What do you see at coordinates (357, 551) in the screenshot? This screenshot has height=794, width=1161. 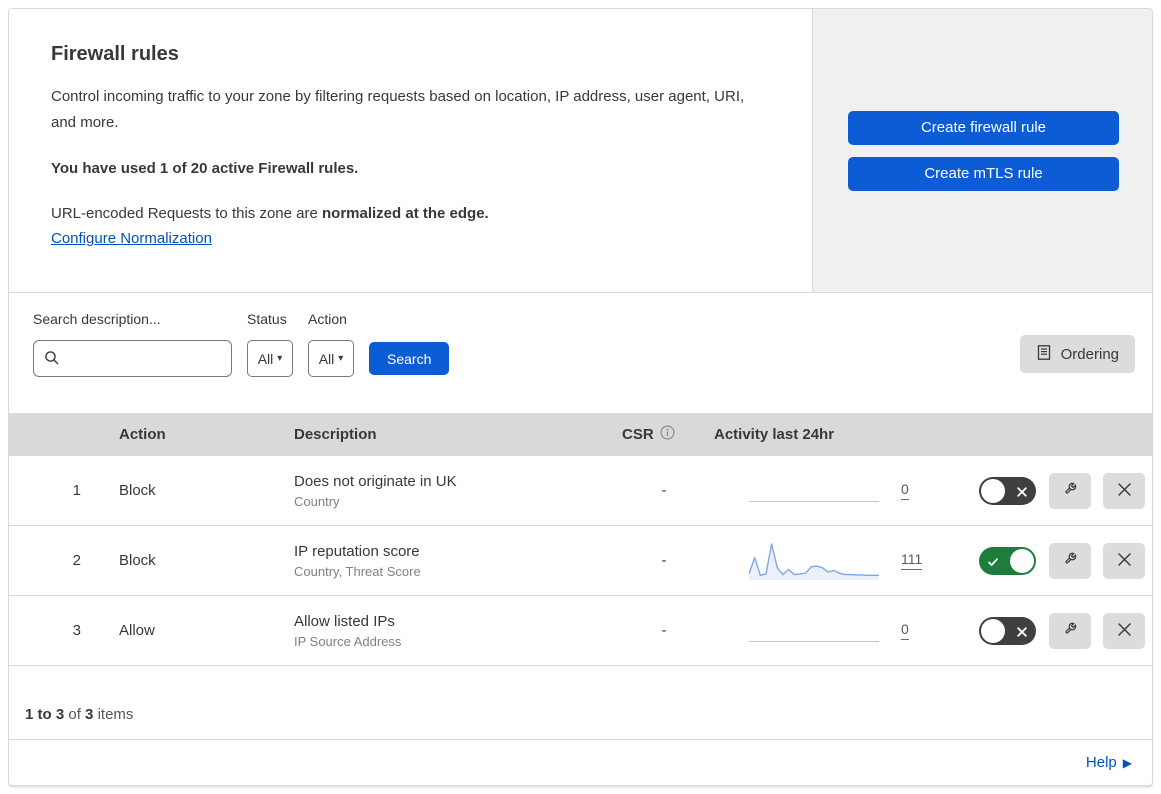 I see `rule-description-title: IP reputation score` at bounding box center [357, 551].